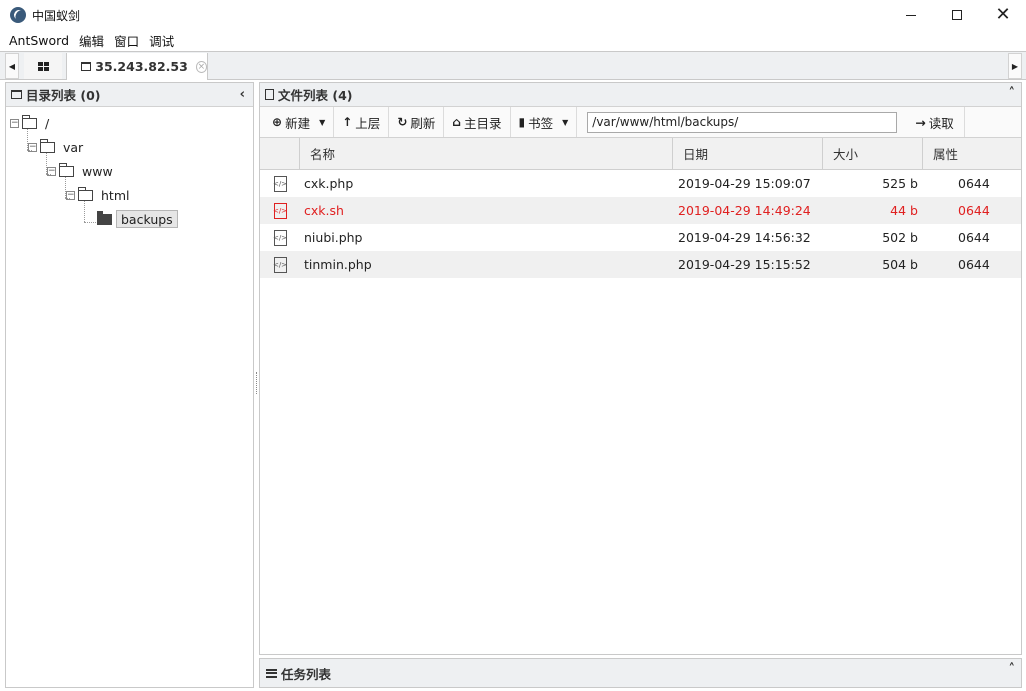 The height and width of the screenshot is (691, 1026). I want to click on close-button: ✕, so click(1003, 15).